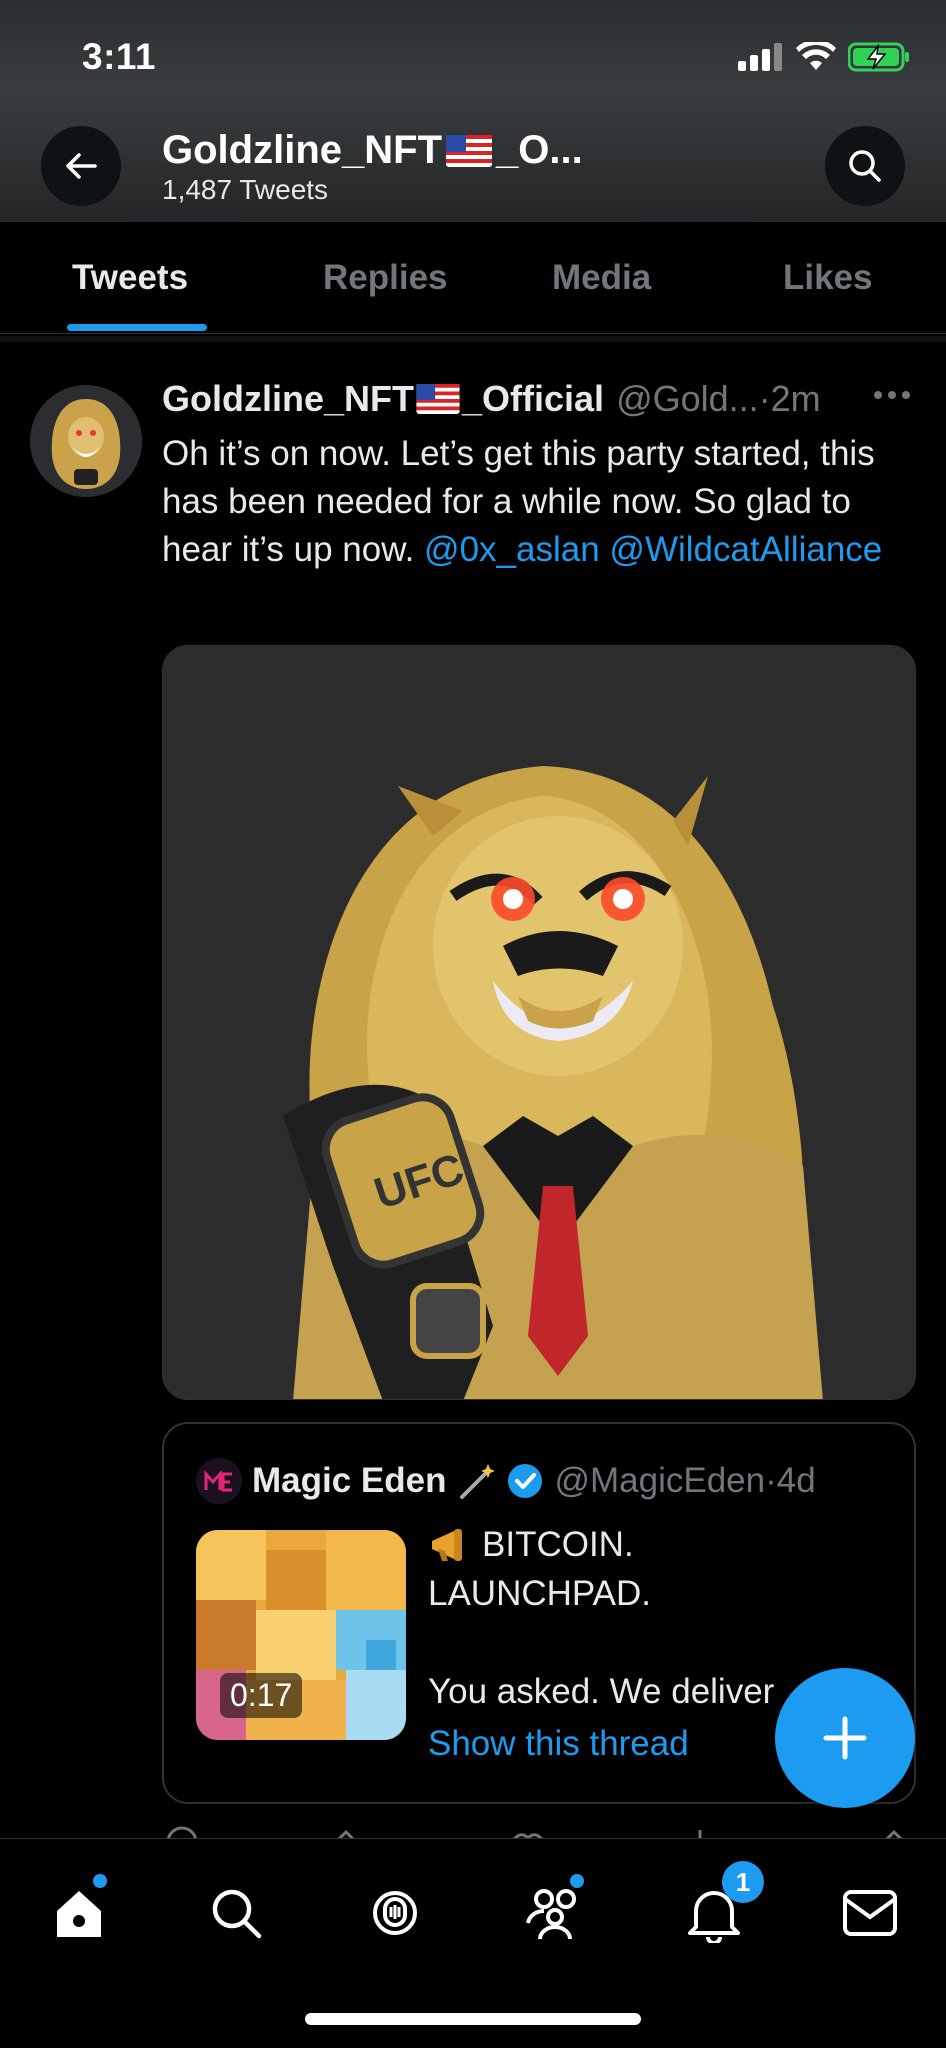  What do you see at coordinates (601, 278) in the screenshot?
I see `tab-media: Media` at bounding box center [601, 278].